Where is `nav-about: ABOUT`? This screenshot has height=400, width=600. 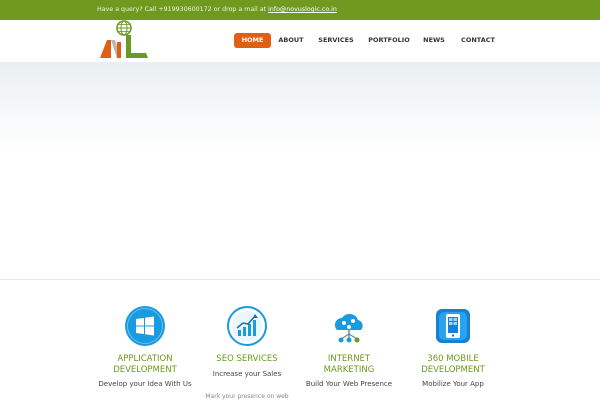
nav-about: ABOUT is located at coordinates (291, 40).